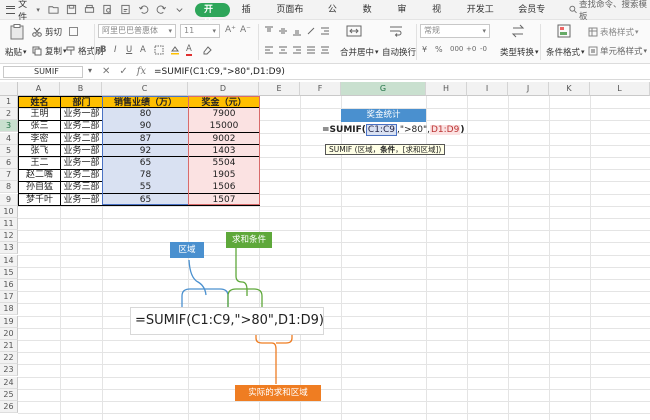  Describe the element at coordinates (187, 250) in the screenshot. I see `range-label: 区域` at that location.